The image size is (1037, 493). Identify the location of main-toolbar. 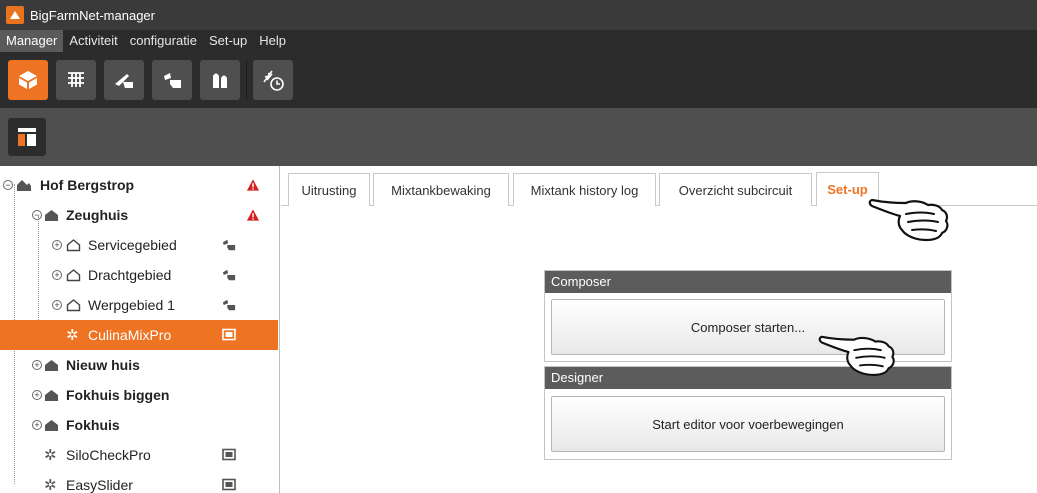
(518, 80).